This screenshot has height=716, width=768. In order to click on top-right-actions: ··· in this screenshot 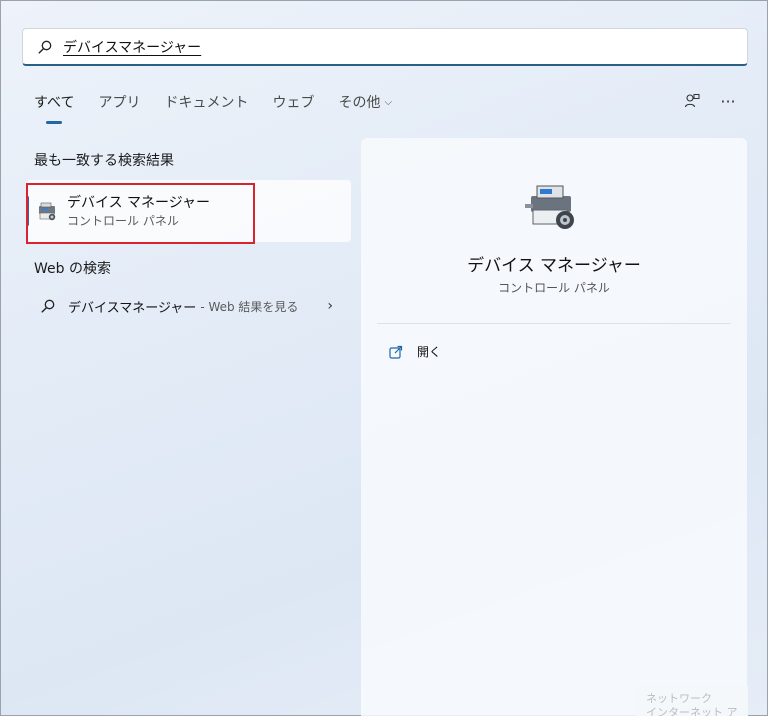, I will do `click(704, 101)`.